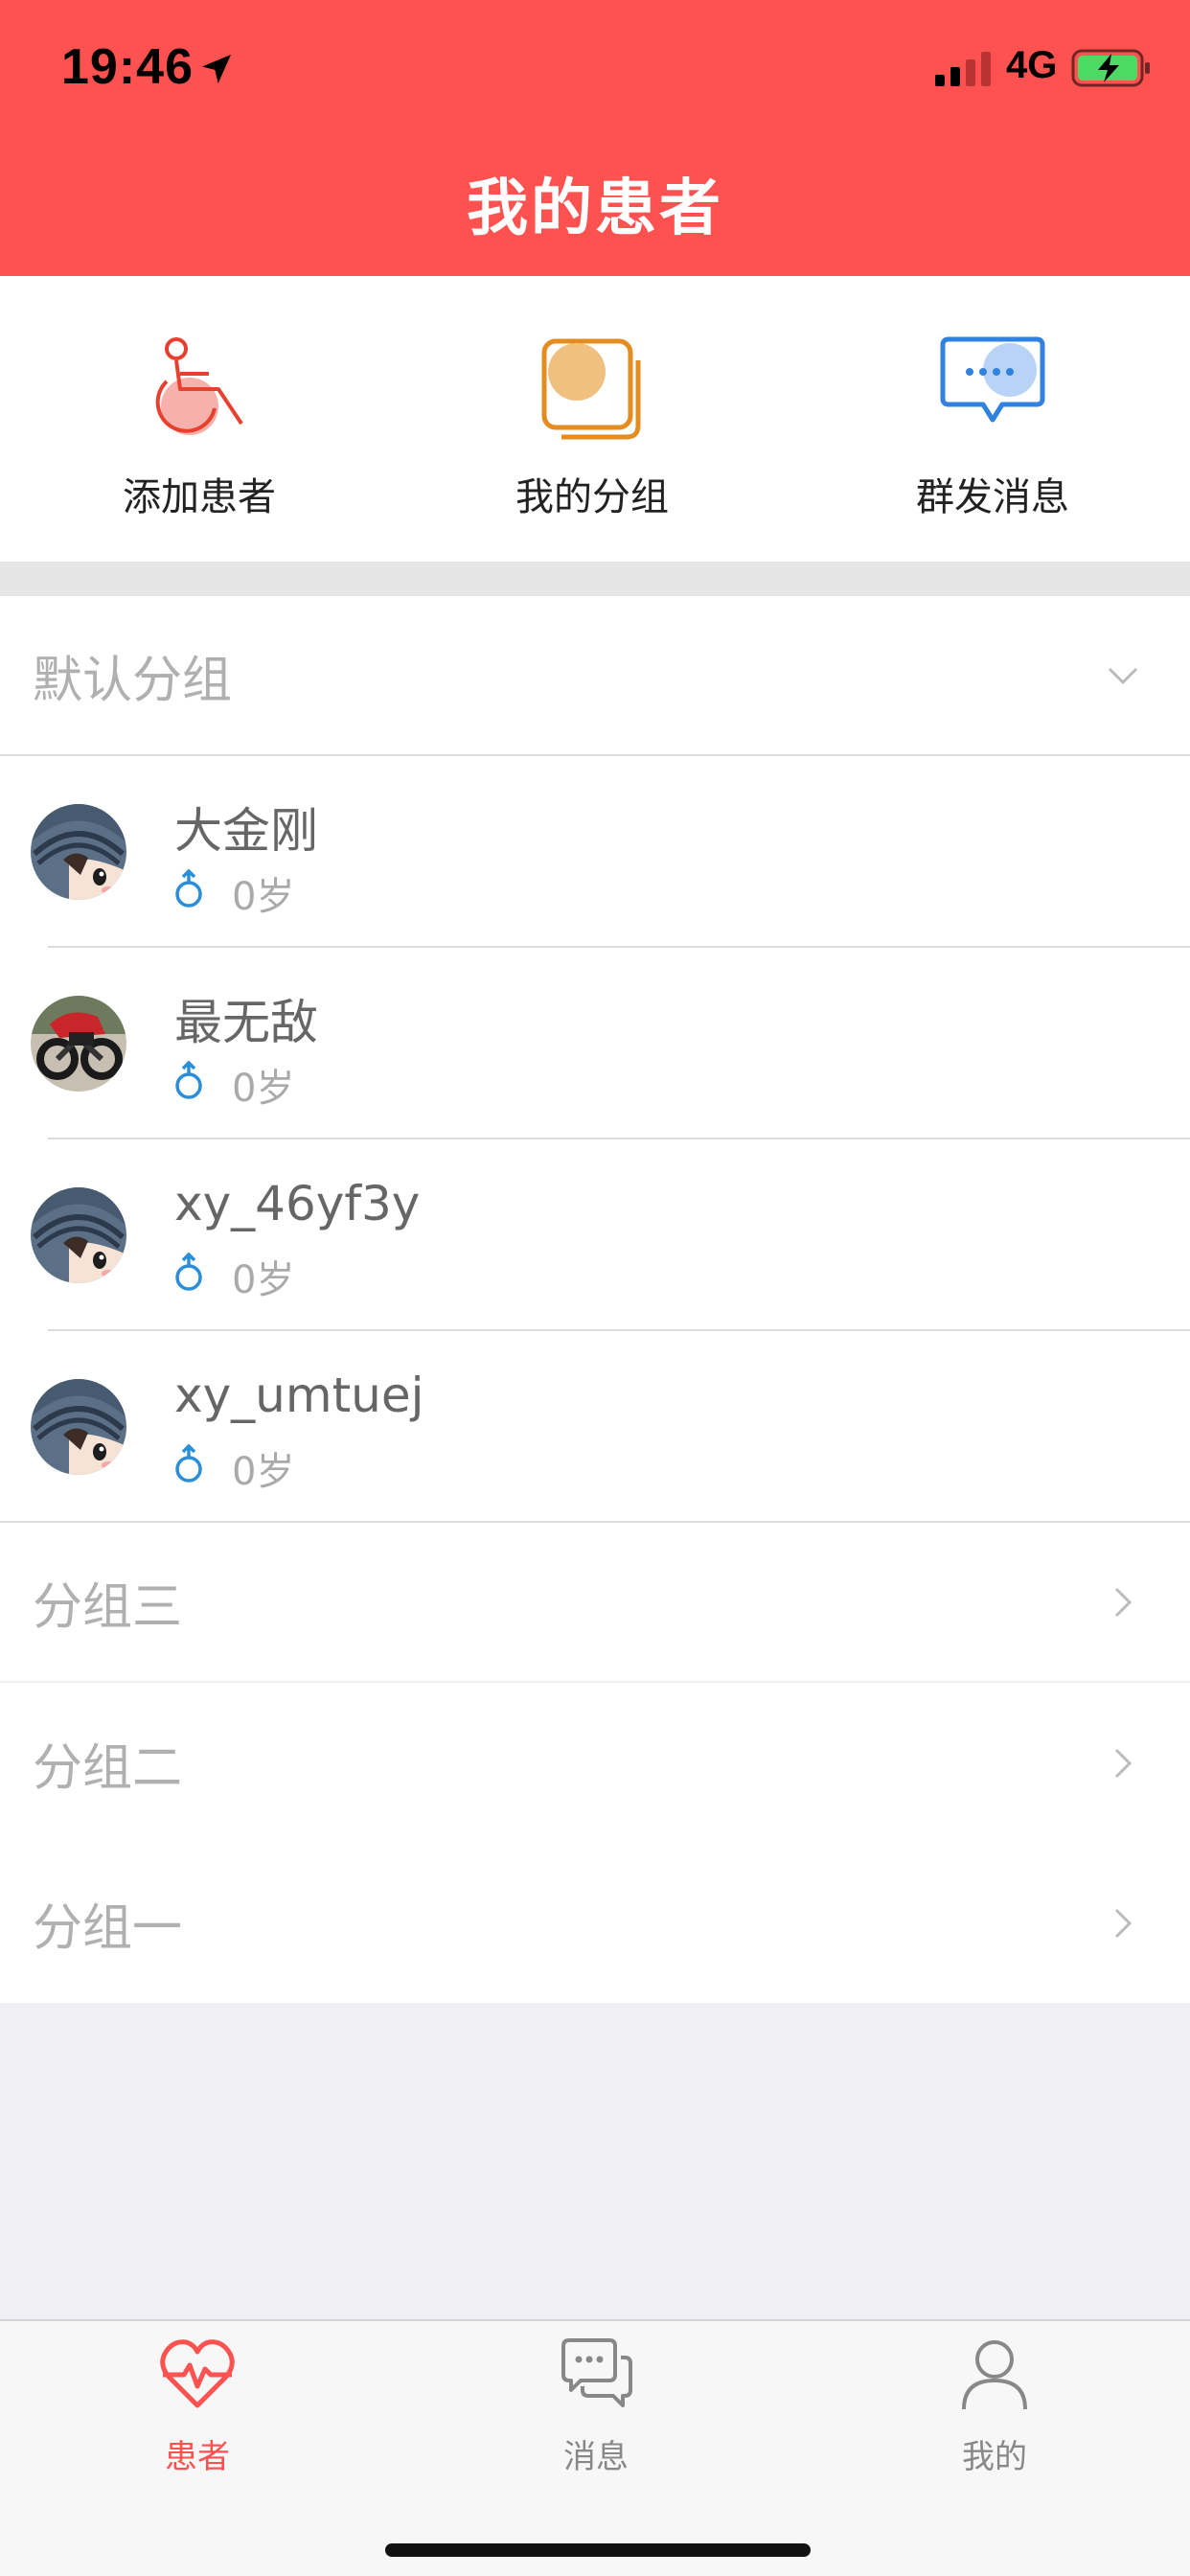  I want to click on tab-bar: 患者 消息 我的, so click(595, 2447).